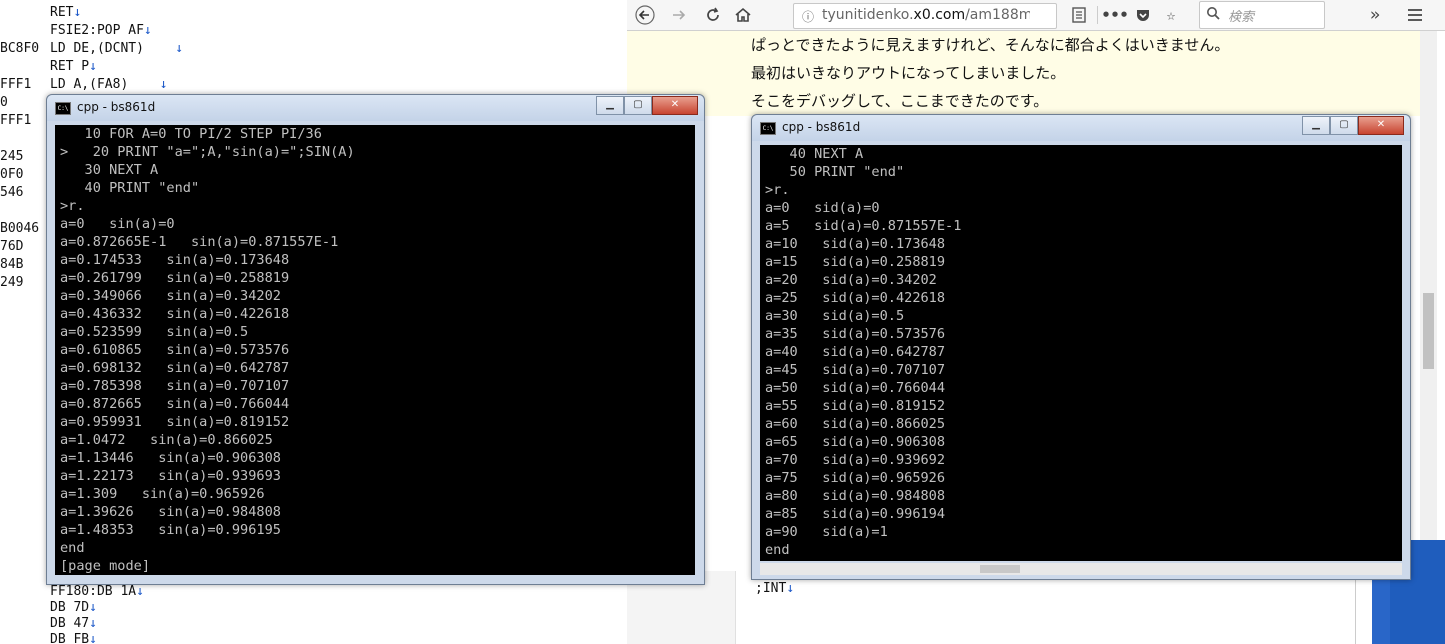  I want to click on console-line: a=0.959931 sin(a)=0.819152, so click(175, 422).